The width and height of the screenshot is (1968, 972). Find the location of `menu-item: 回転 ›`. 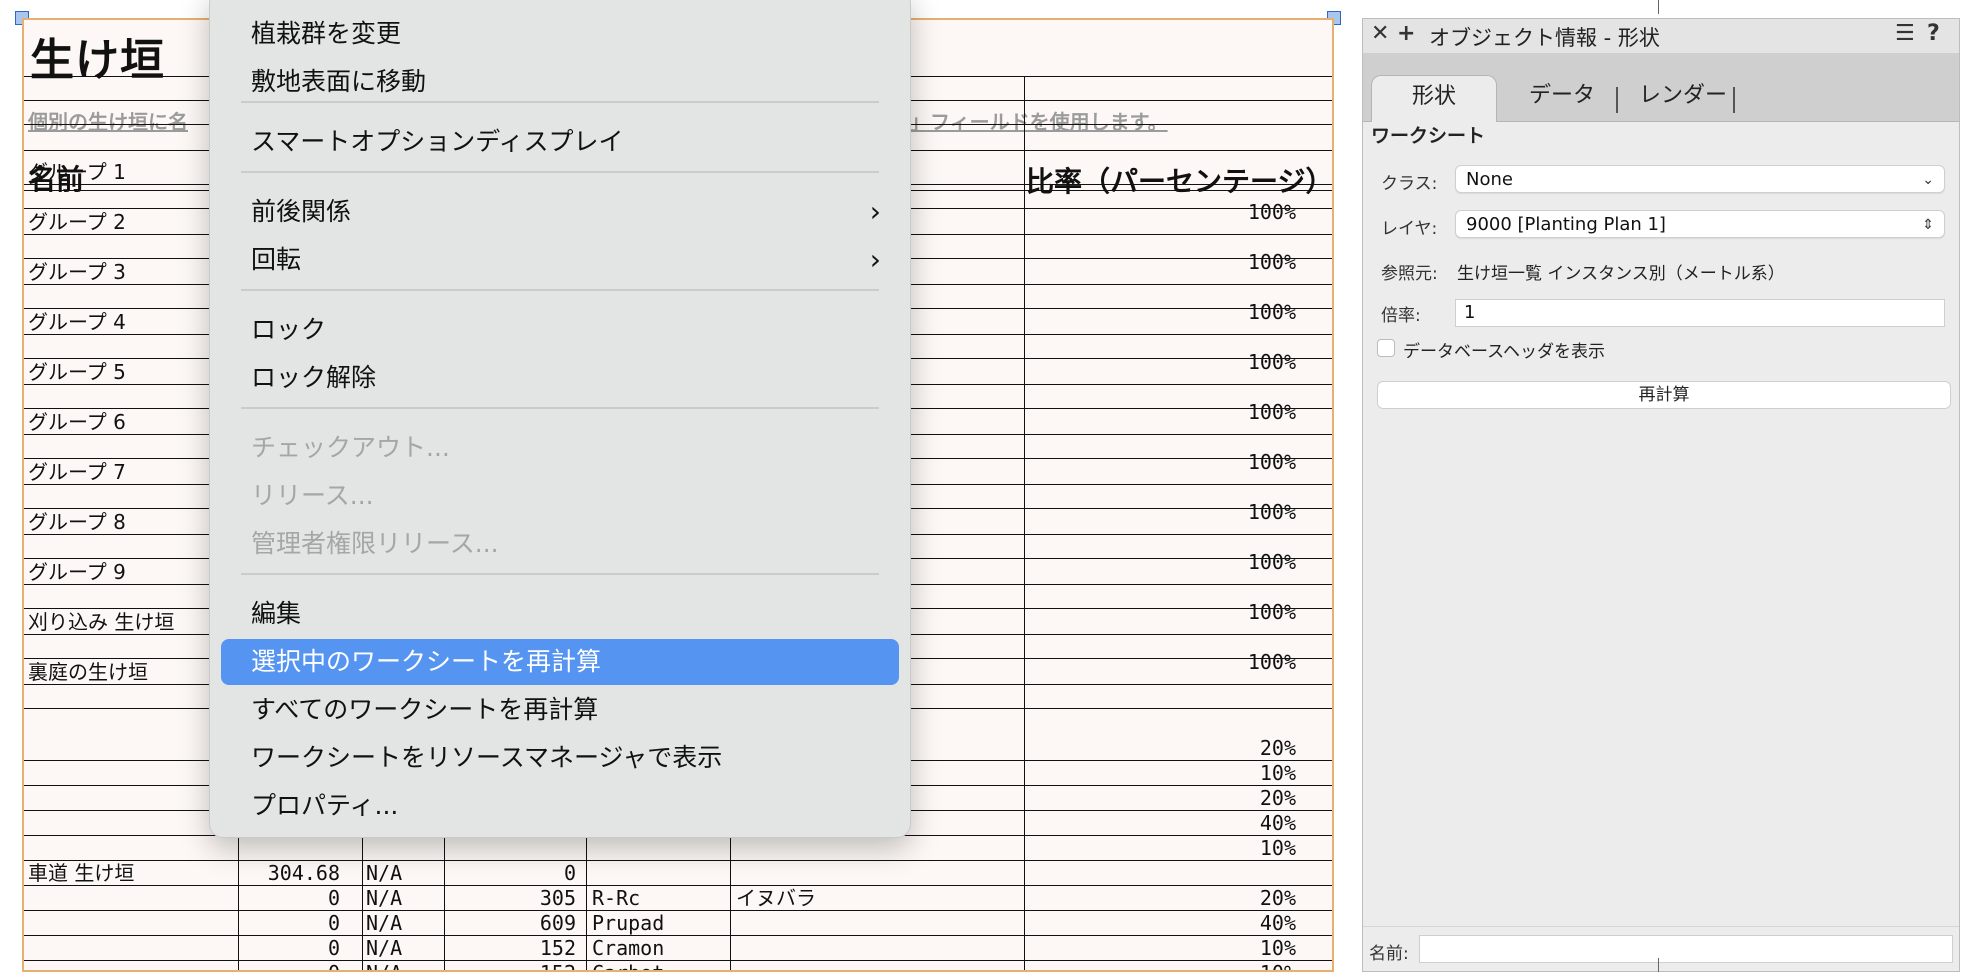

menu-item: 回転 › is located at coordinates (560, 260).